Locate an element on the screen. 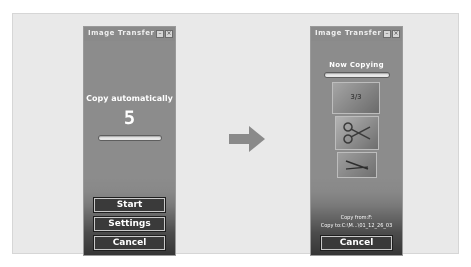 The height and width of the screenshot is (267, 471). copy-to-text: Copy to:C:\M...\01_12_26_03 is located at coordinates (356, 226).